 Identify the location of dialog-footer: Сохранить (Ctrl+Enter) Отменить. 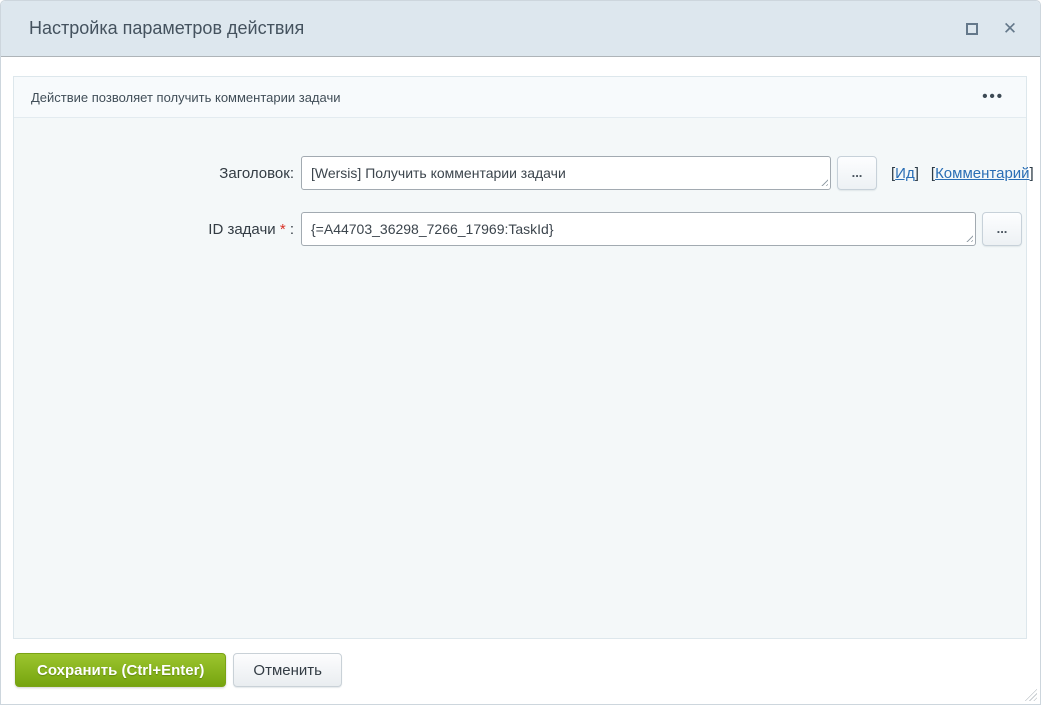
(178, 670).